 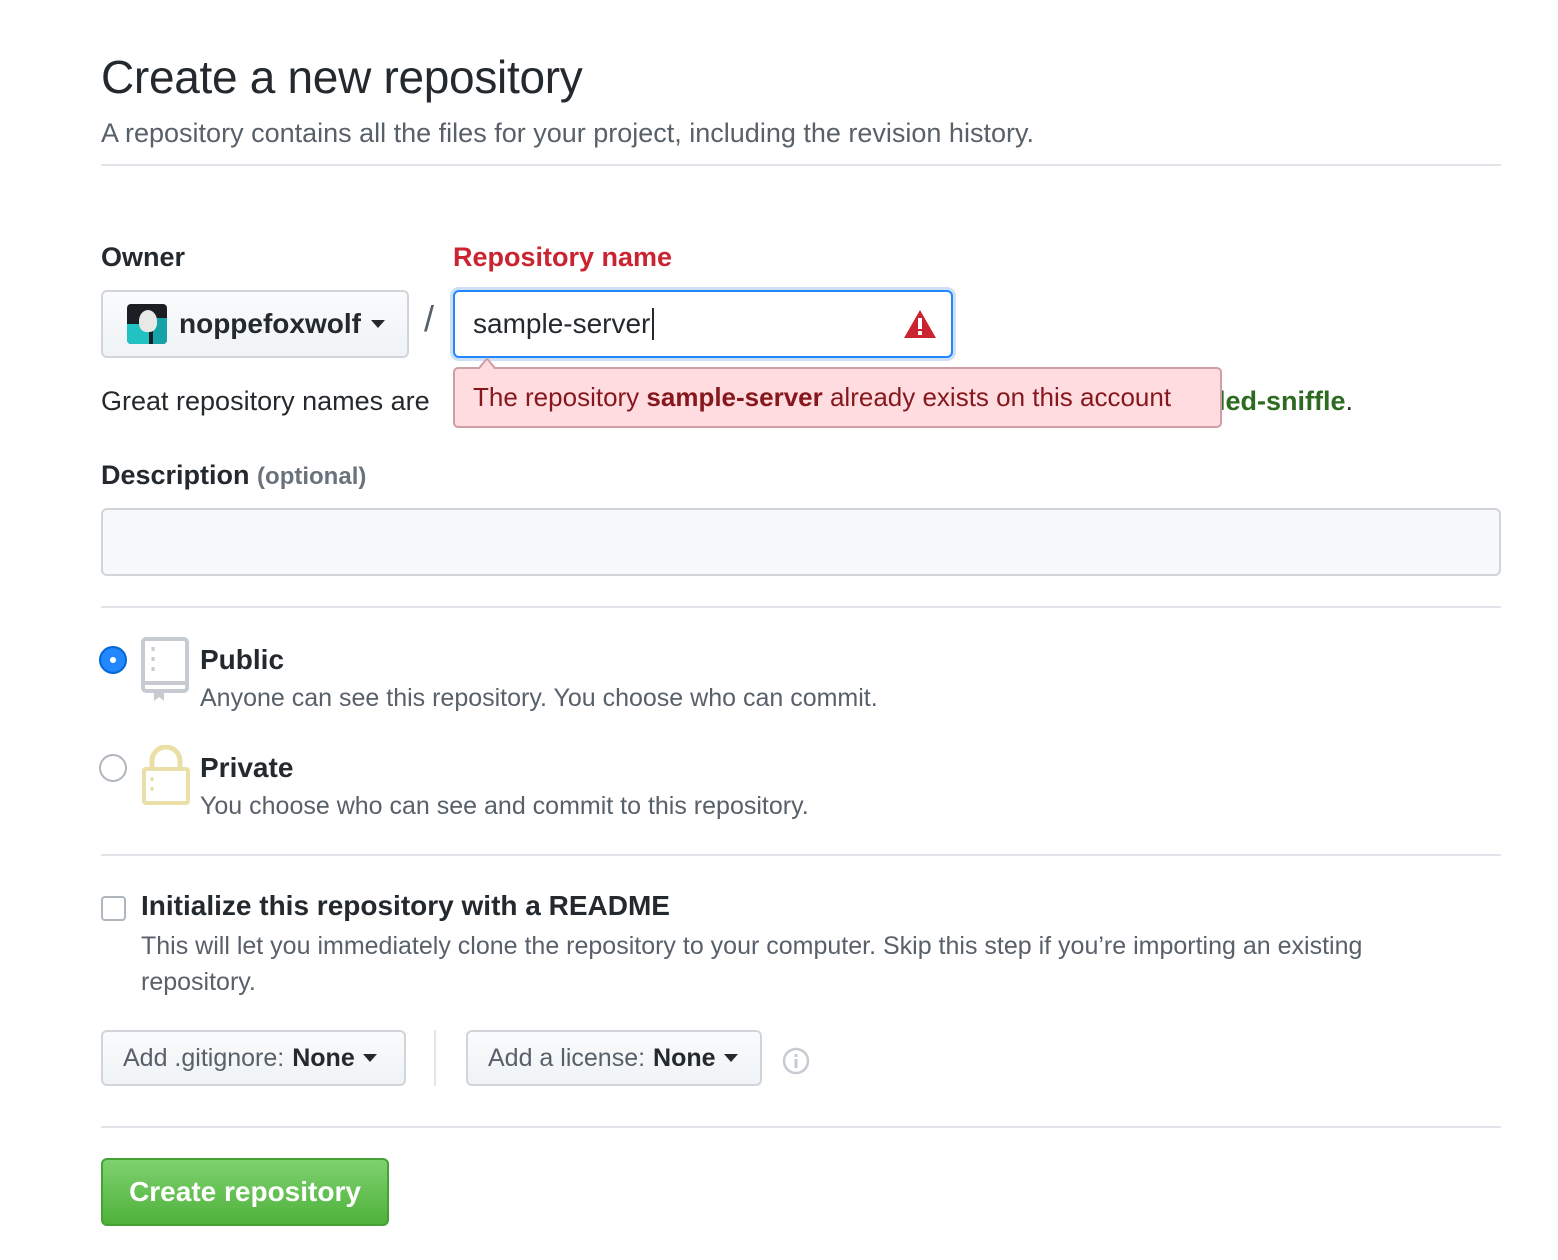 What do you see at coordinates (734, 397) in the screenshot?
I see `error-repo-name: sample-server` at bounding box center [734, 397].